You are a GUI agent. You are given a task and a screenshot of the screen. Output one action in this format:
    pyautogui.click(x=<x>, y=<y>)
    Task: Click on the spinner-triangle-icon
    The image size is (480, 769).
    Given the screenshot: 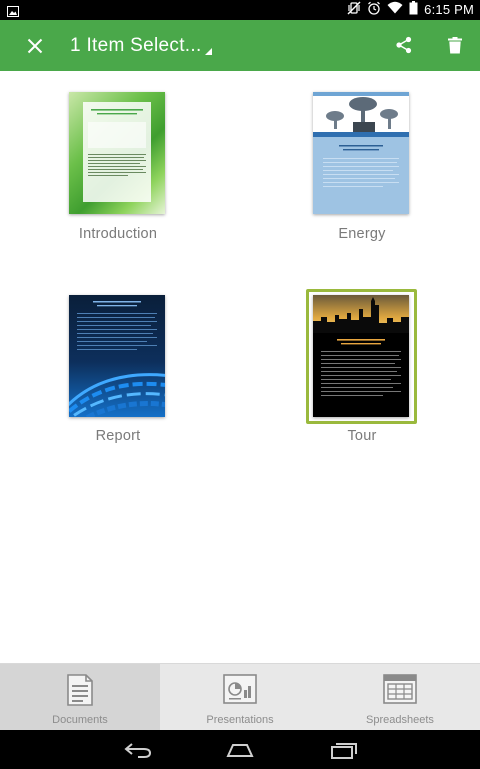 What is the action you would take?
    pyautogui.click(x=208, y=51)
    